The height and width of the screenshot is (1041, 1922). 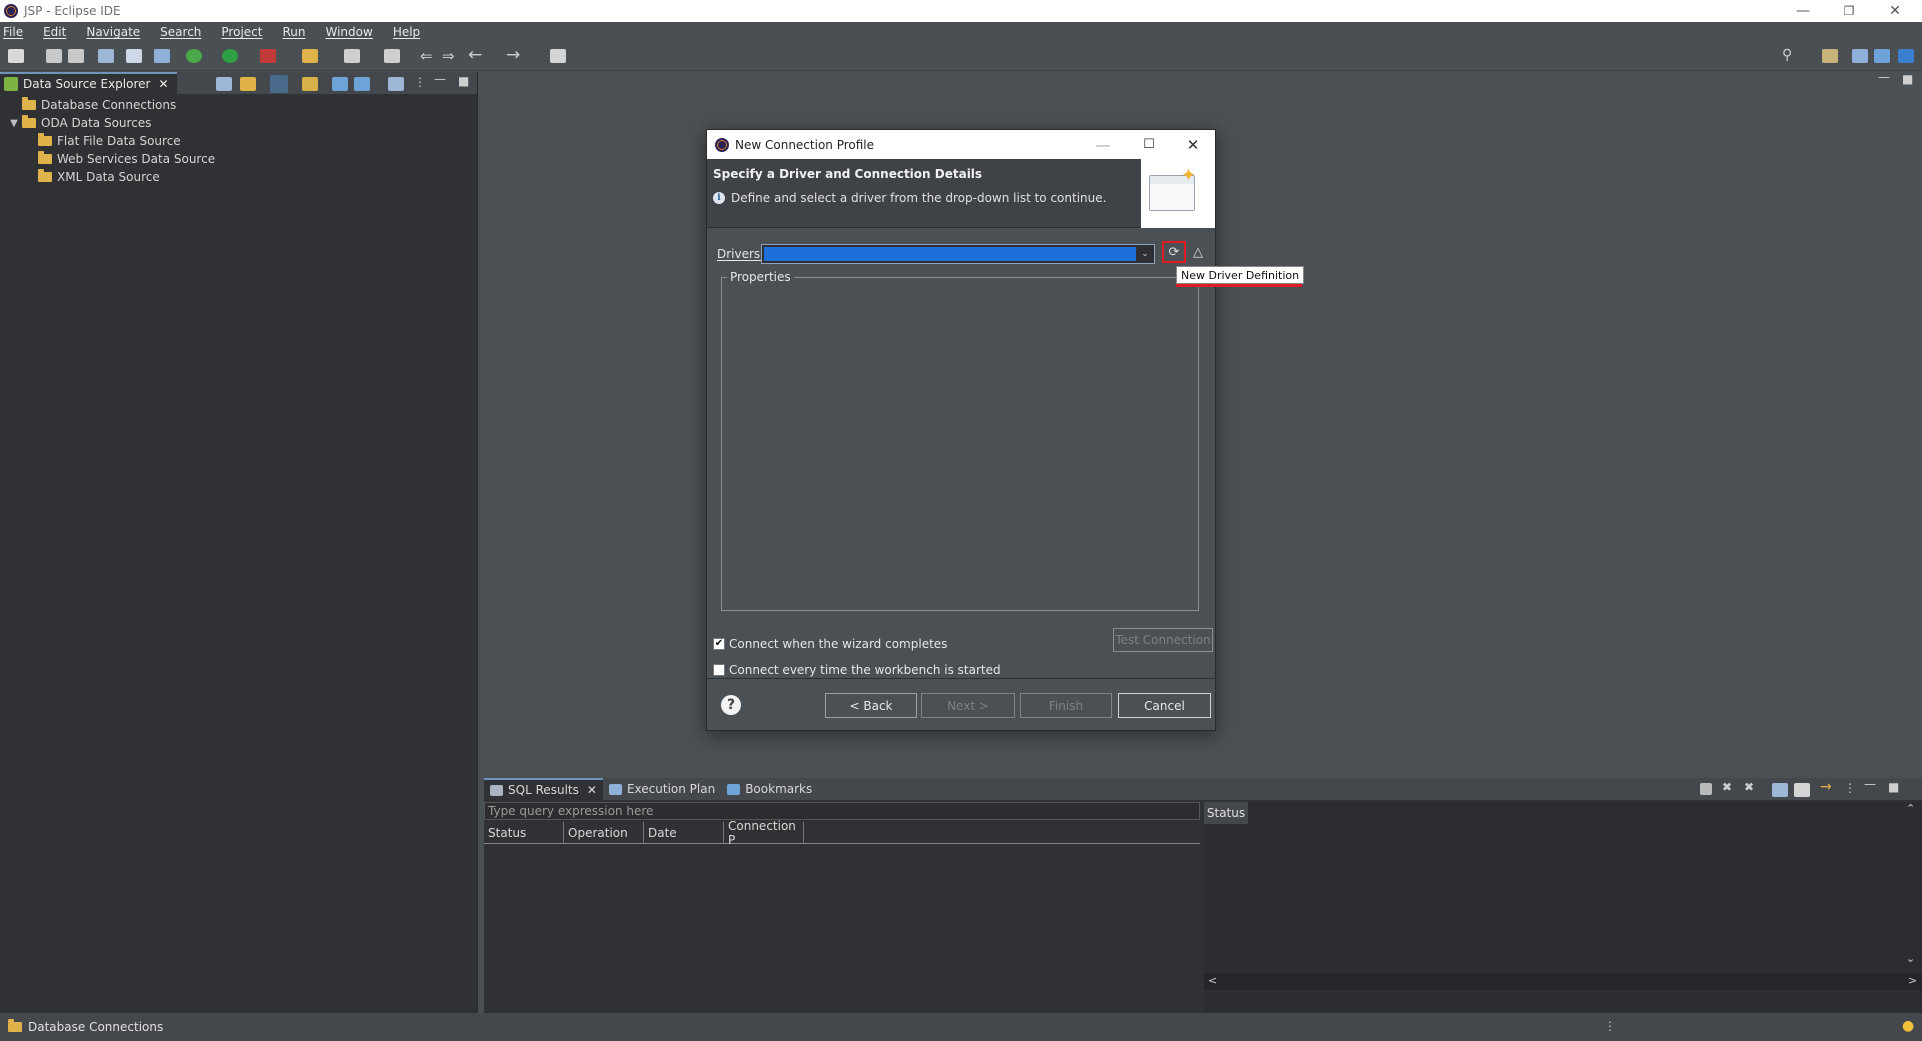 I want to click on open-type-icon, so click(x=352, y=56).